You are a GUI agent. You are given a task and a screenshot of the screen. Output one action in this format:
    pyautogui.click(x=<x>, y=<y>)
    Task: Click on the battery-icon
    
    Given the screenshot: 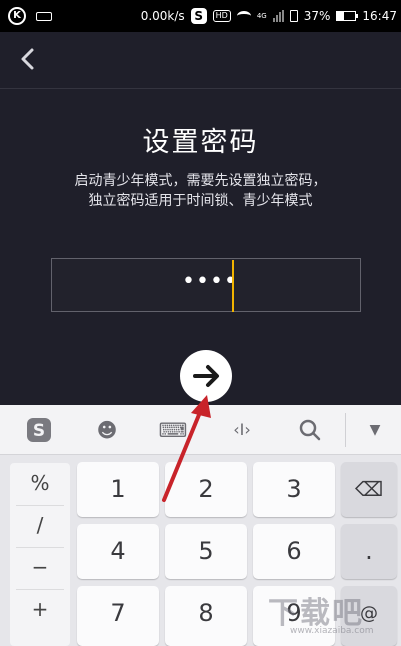 What is the action you would take?
    pyautogui.click(x=347, y=16)
    